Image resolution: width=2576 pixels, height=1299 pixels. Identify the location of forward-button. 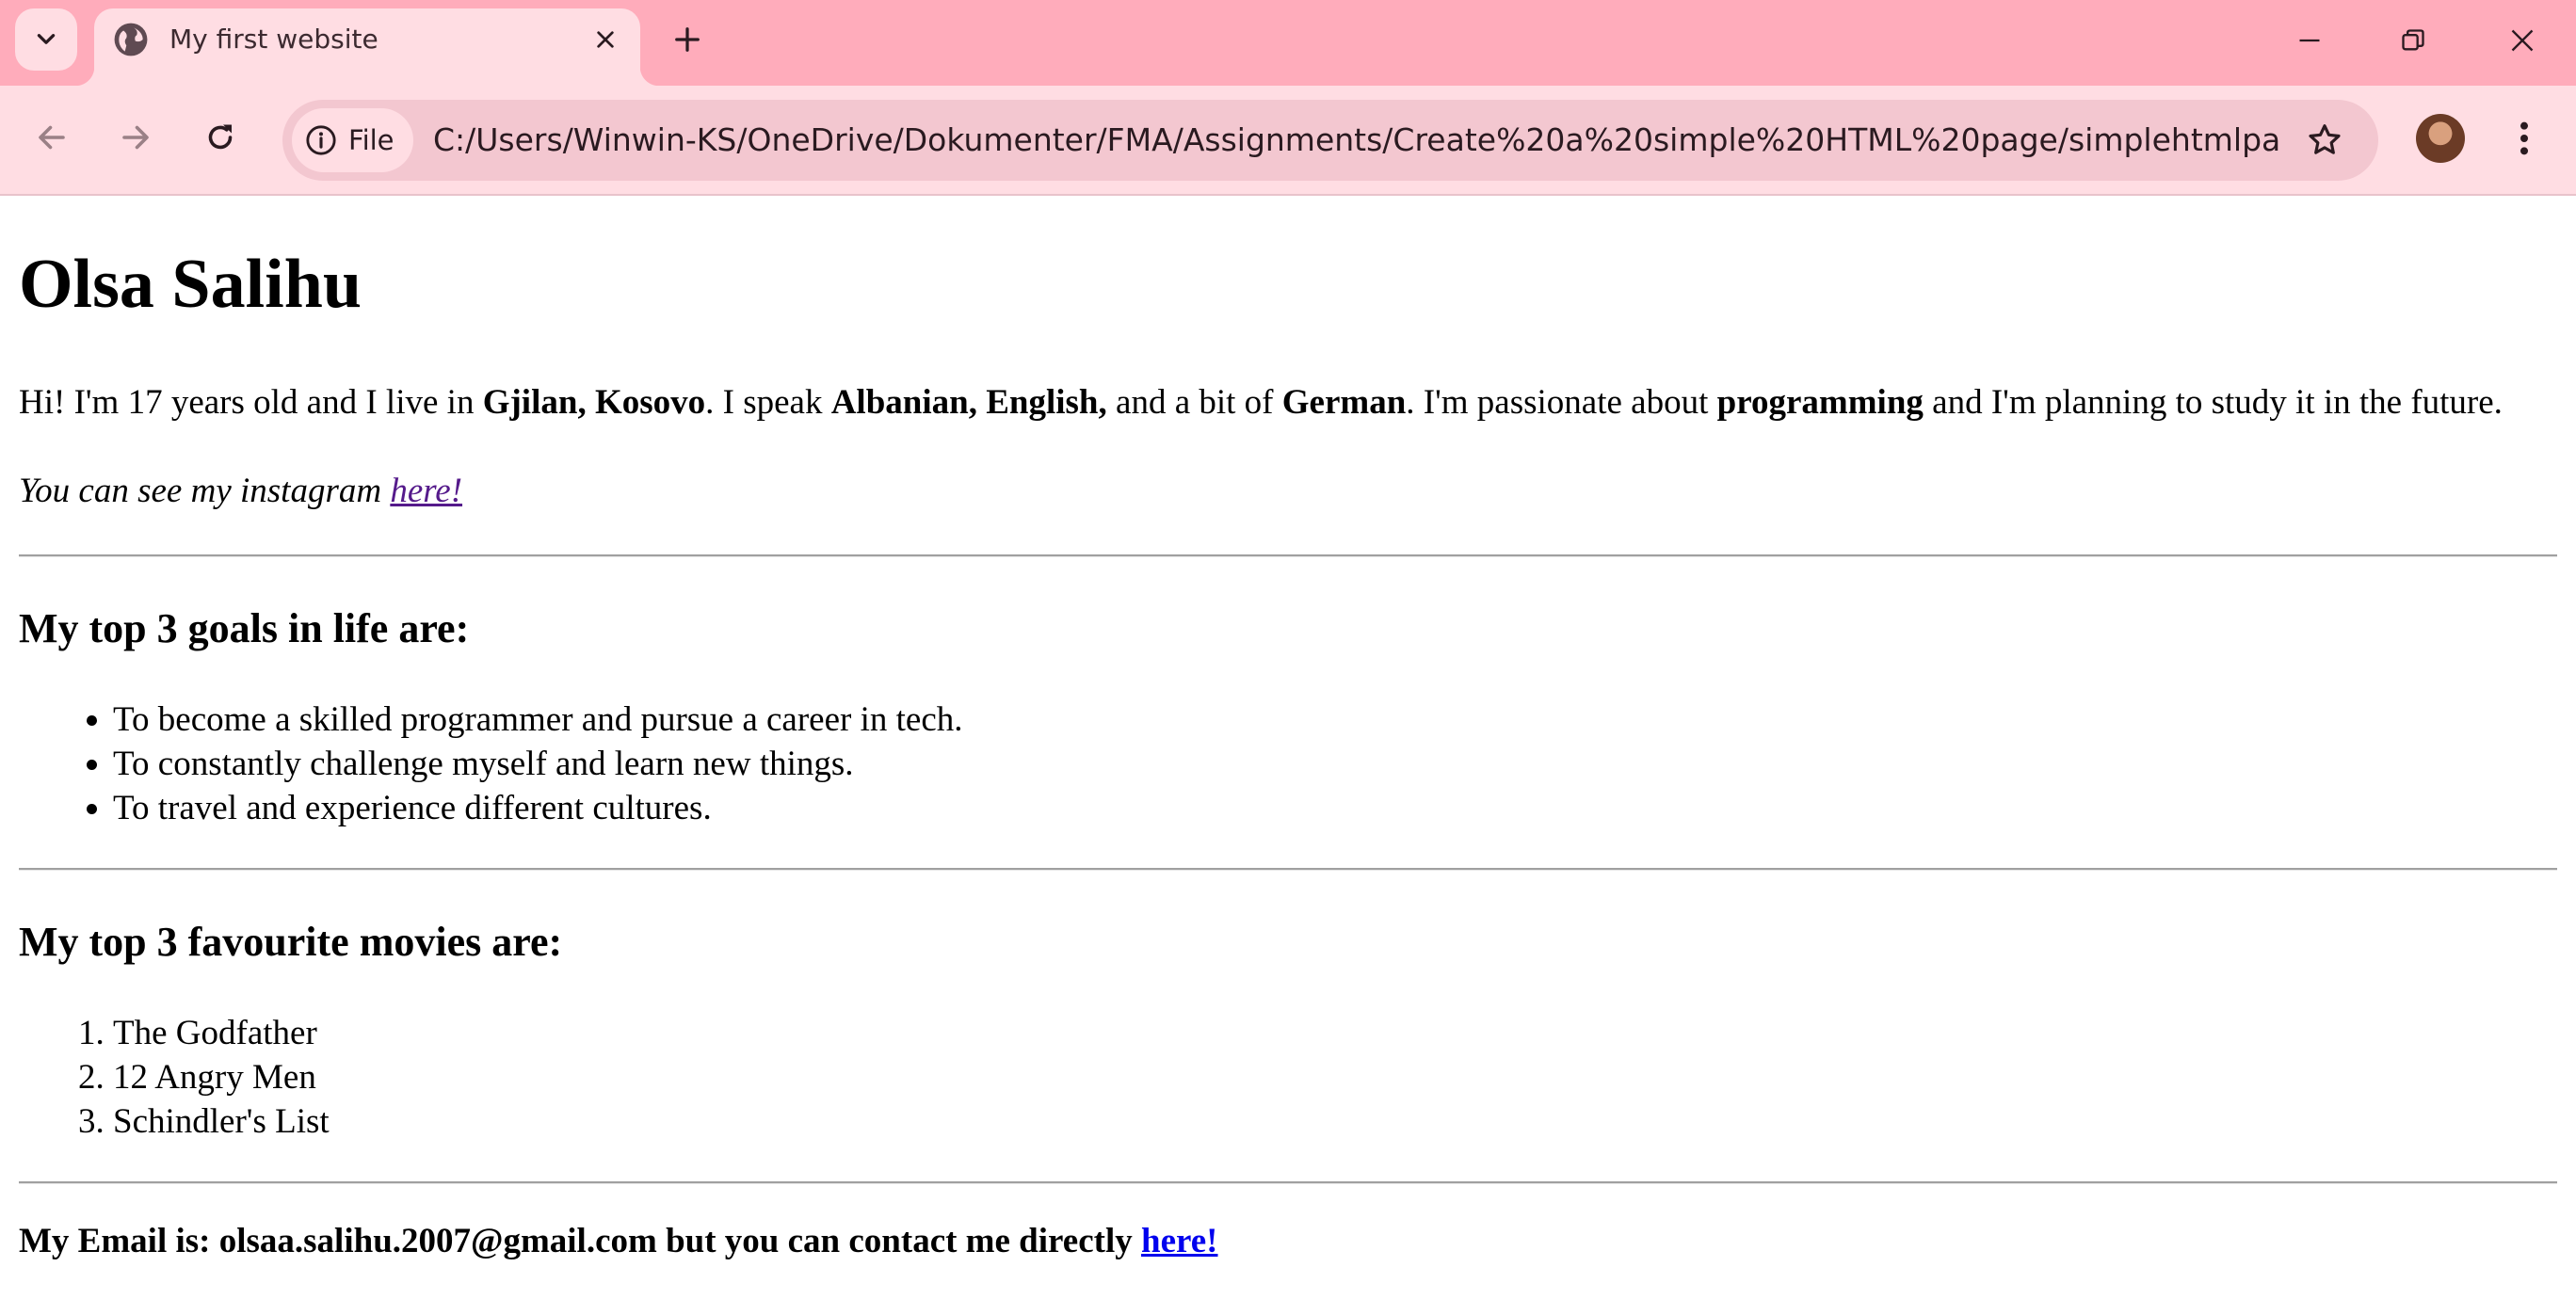
(135, 137).